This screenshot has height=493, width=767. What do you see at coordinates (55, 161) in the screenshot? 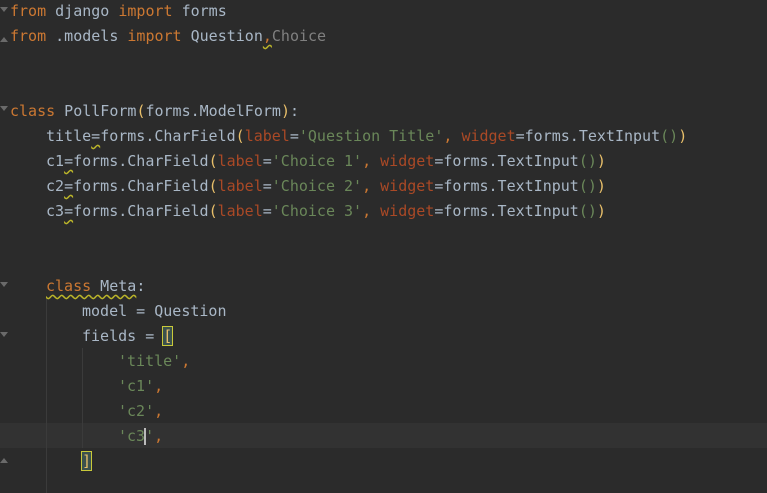
I see `field-name: c1` at bounding box center [55, 161].